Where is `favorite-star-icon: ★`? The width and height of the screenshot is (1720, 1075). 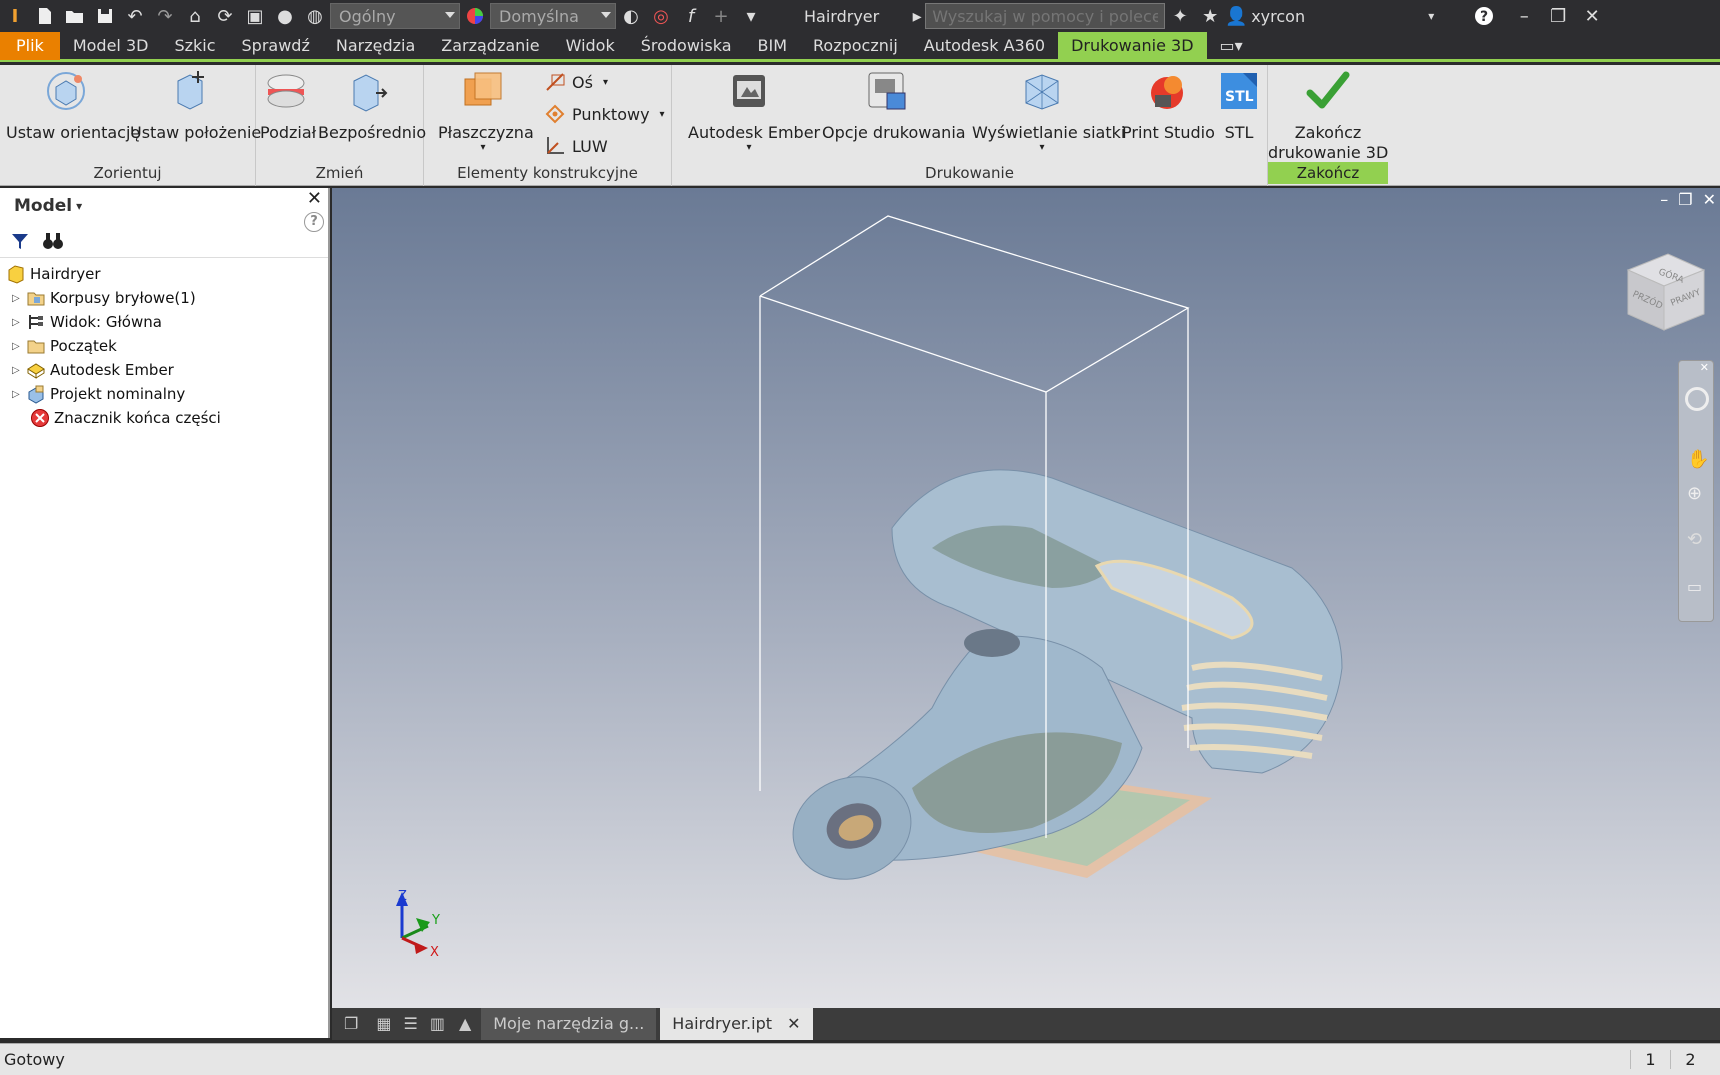
favorite-star-icon: ★ is located at coordinates (1210, 16).